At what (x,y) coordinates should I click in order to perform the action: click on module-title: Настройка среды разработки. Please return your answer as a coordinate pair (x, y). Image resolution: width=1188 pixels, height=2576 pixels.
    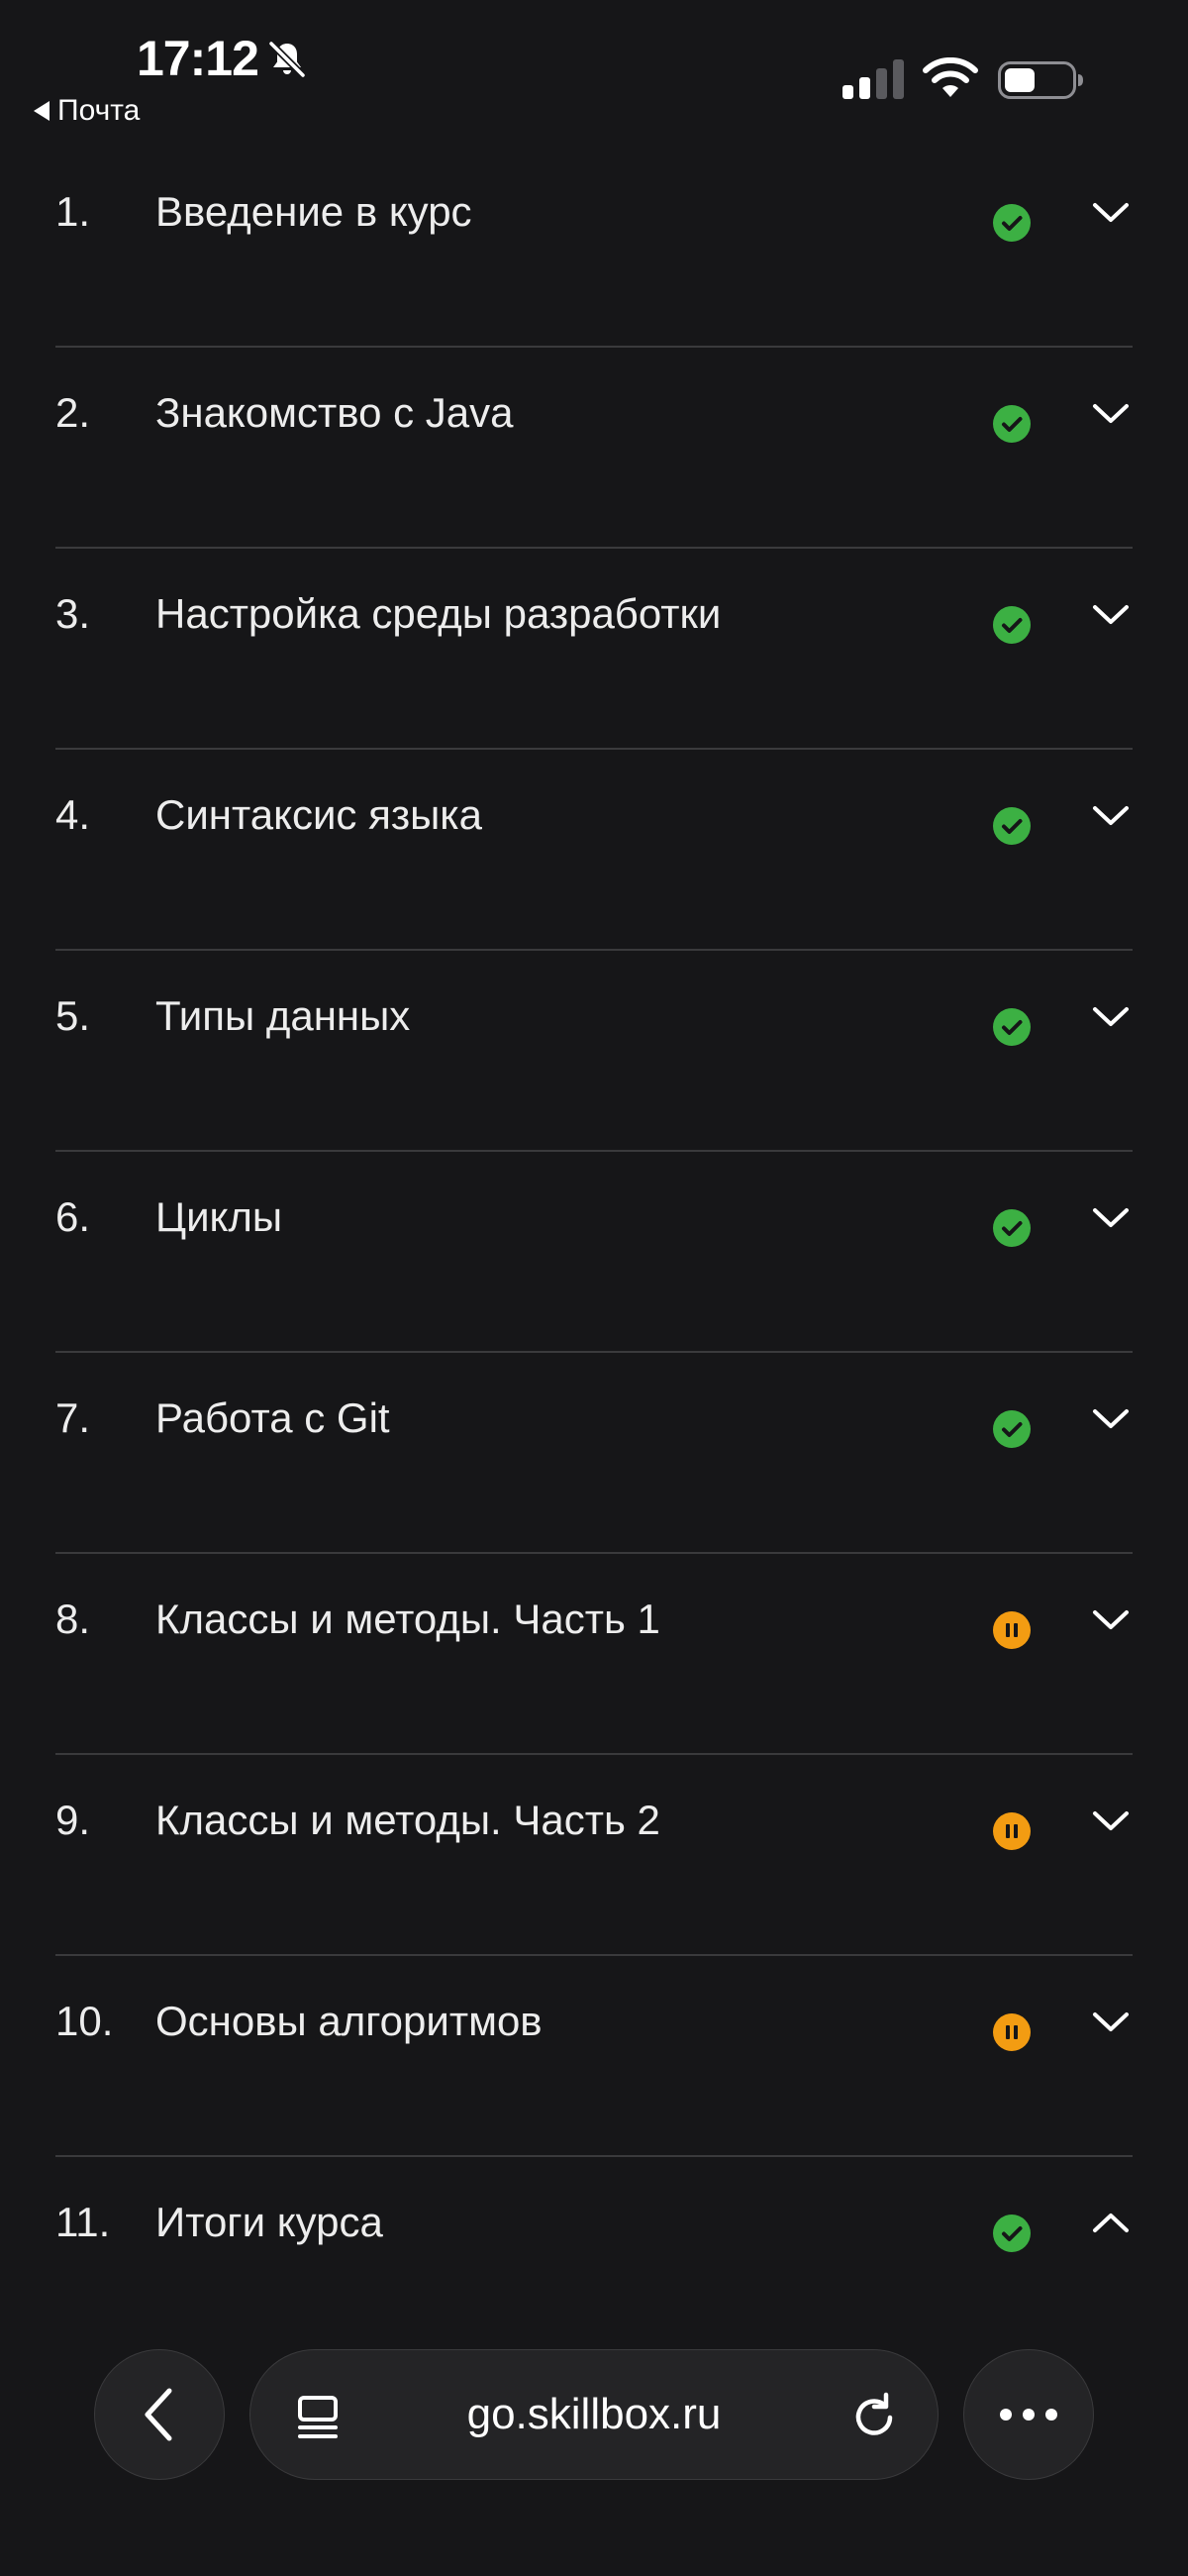
    Looking at the image, I should click on (438, 613).